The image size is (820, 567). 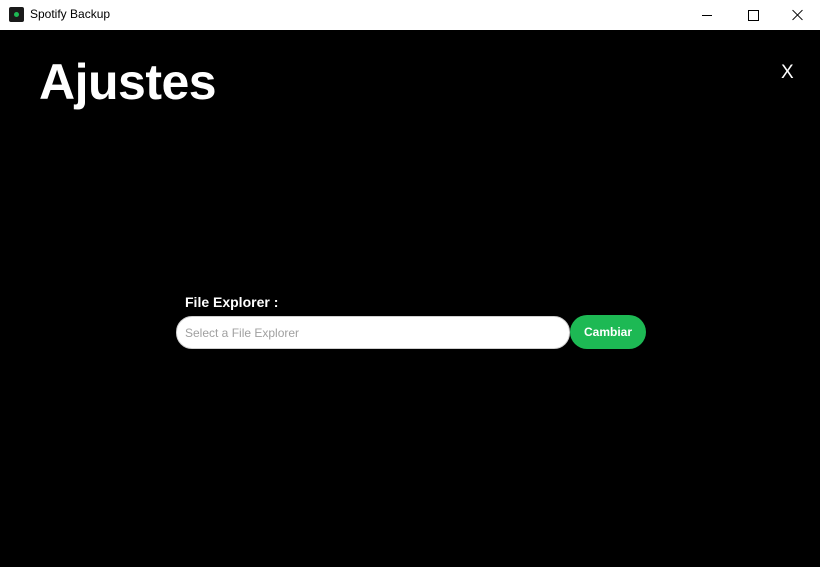 I want to click on window-title: Spotify Backup, so click(x=70, y=14).